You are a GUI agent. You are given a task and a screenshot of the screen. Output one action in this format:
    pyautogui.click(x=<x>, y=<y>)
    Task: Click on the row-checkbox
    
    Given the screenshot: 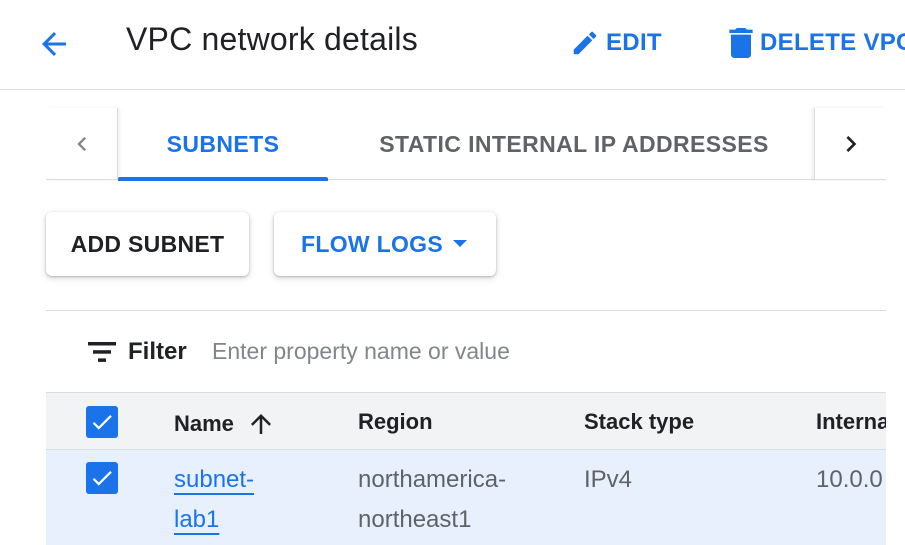 What is the action you would take?
    pyautogui.click(x=102, y=478)
    